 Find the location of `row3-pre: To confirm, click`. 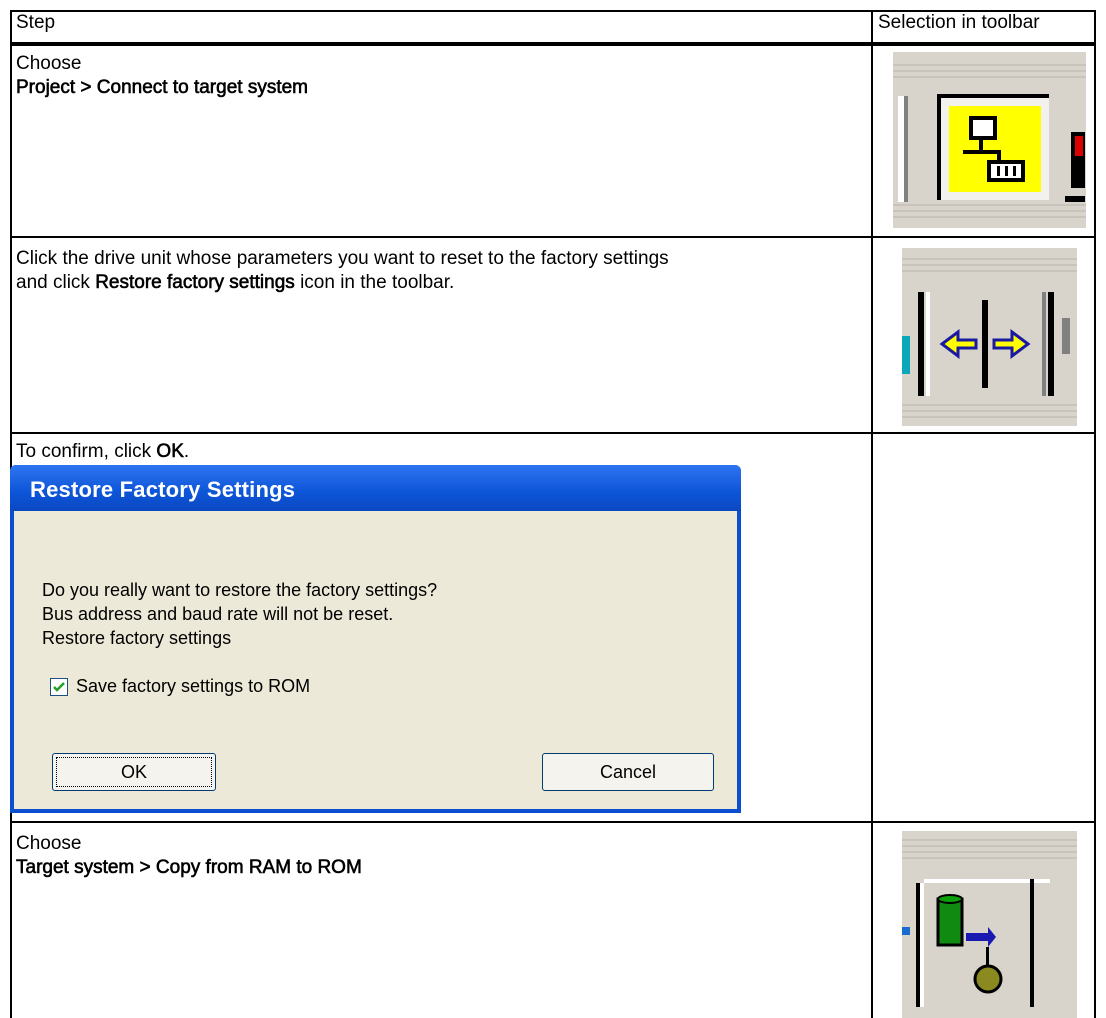

row3-pre: To confirm, click is located at coordinates (86, 451).